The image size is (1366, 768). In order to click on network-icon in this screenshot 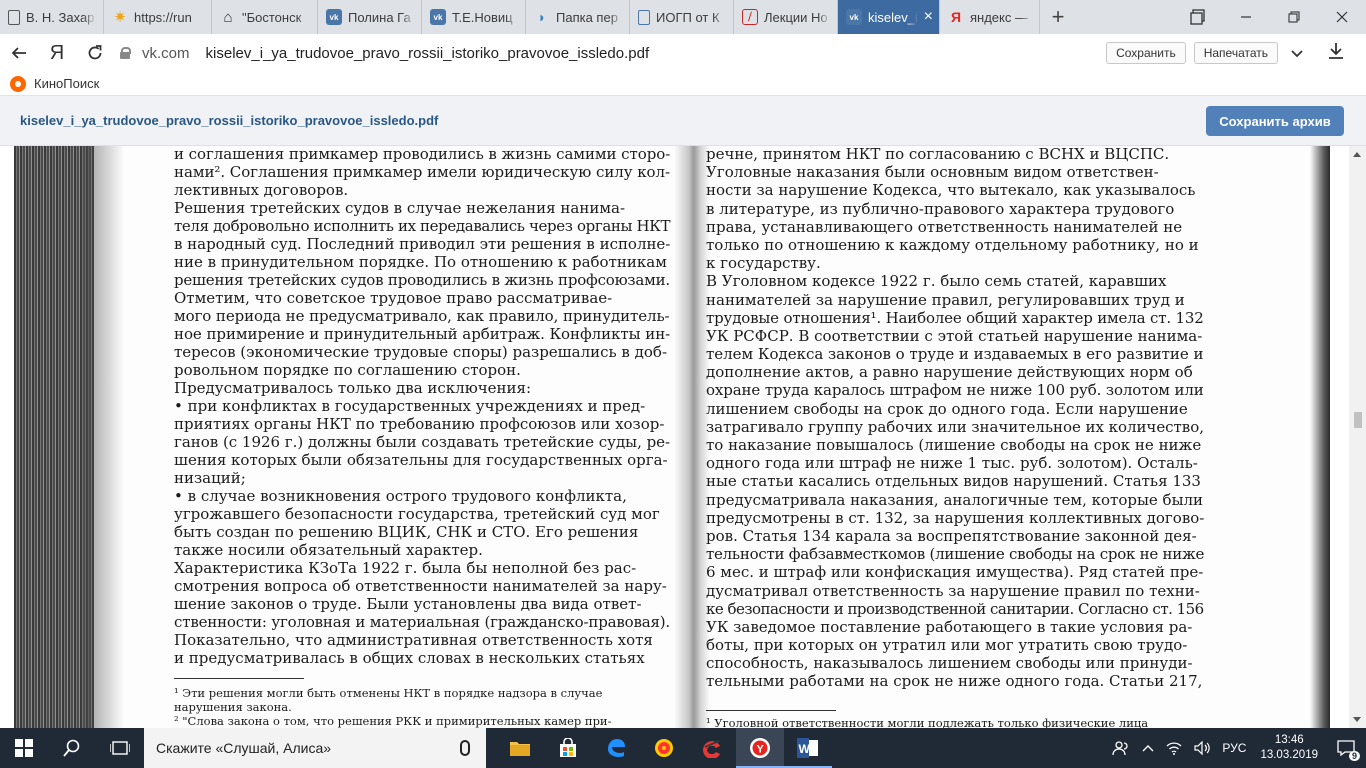, I will do `click(1174, 748)`.